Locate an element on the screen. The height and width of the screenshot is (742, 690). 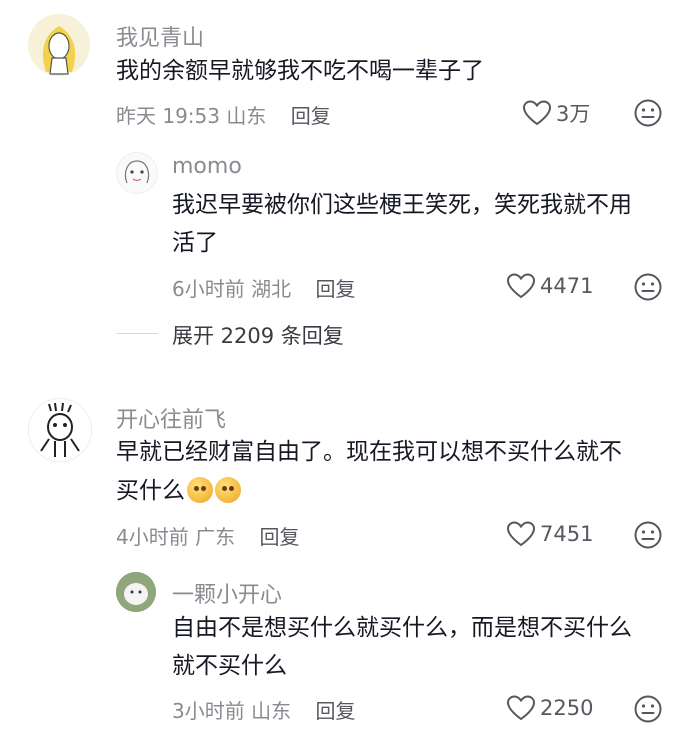
like-button: 3万 is located at coordinates (556, 113).